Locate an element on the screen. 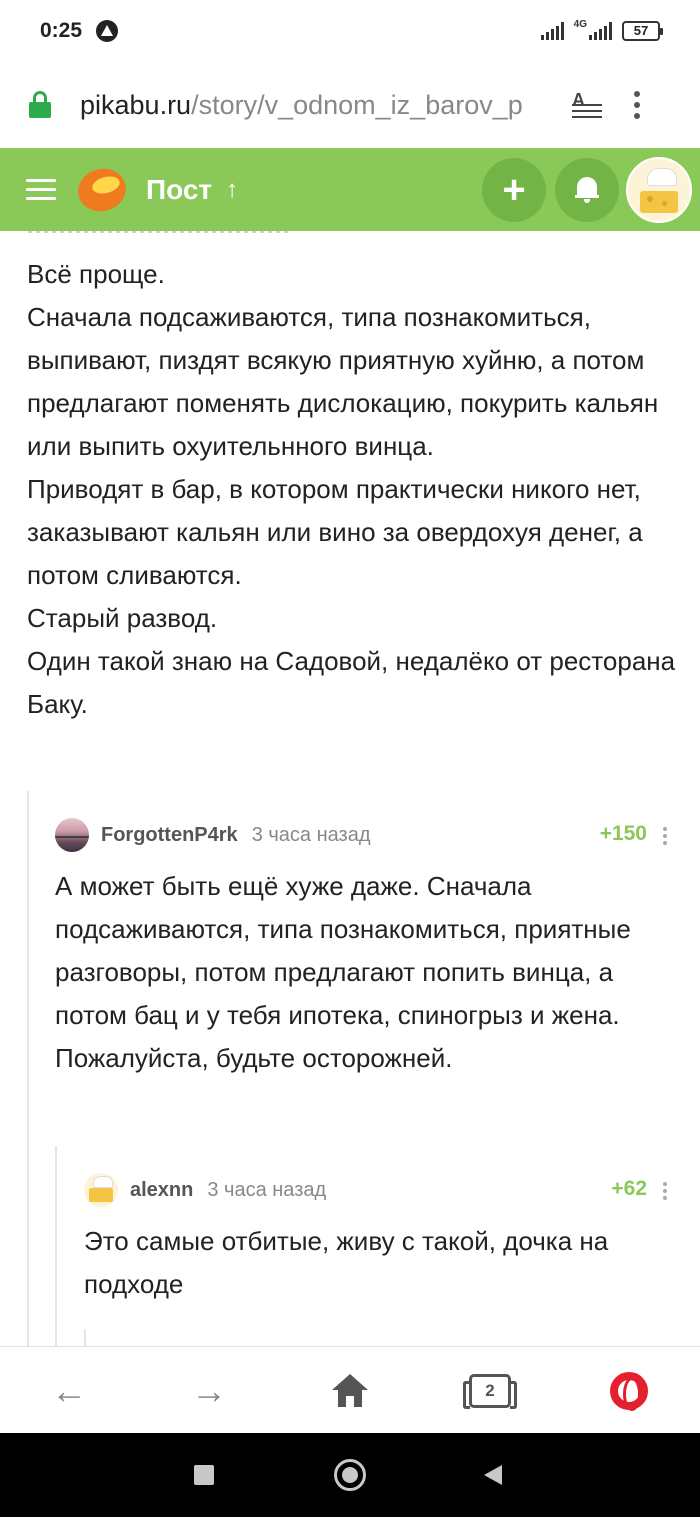  comment-line: Всё проще. is located at coordinates (96, 274).